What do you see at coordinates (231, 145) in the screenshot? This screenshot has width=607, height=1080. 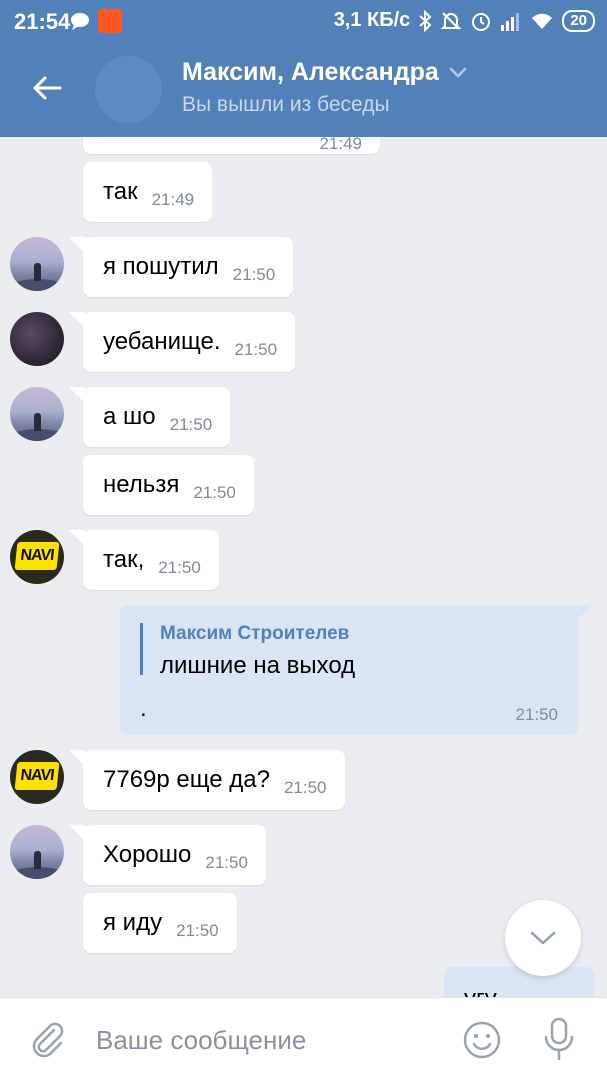 I see `message-bubble: 21:49` at bounding box center [231, 145].